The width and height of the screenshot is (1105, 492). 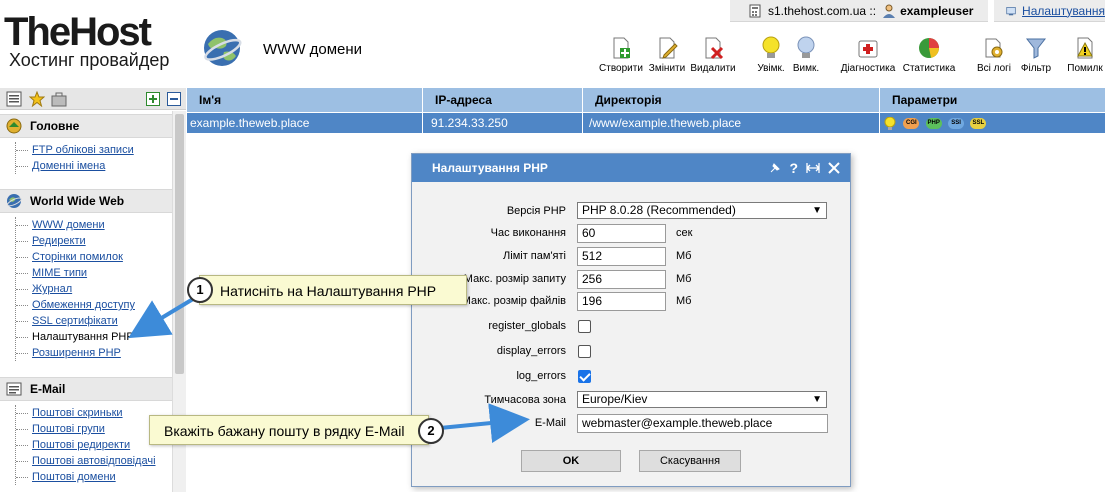 I want to click on sidebar-item-mail-redirects: Поштові редиректи, so click(x=86, y=445).